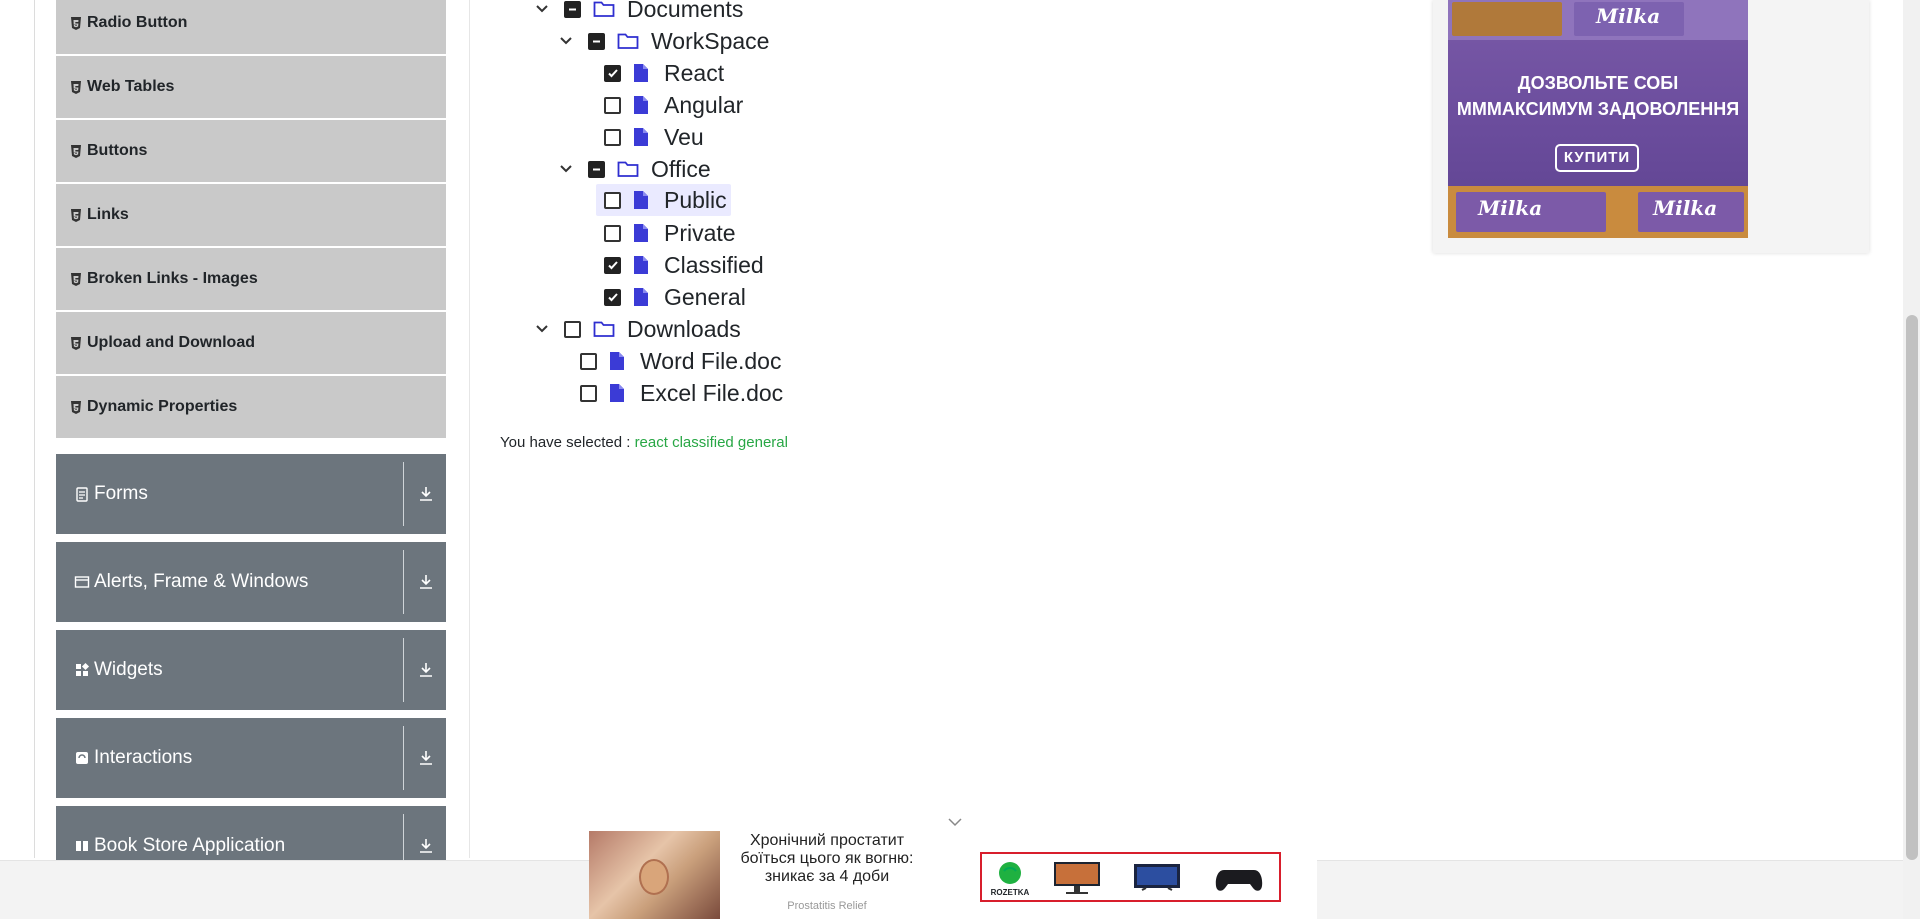 This screenshot has height=919, width=1920. What do you see at coordinates (128, 669) in the screenshot?
I see `sidebar-group-label: Widgets` at bounding box center [128, 669].